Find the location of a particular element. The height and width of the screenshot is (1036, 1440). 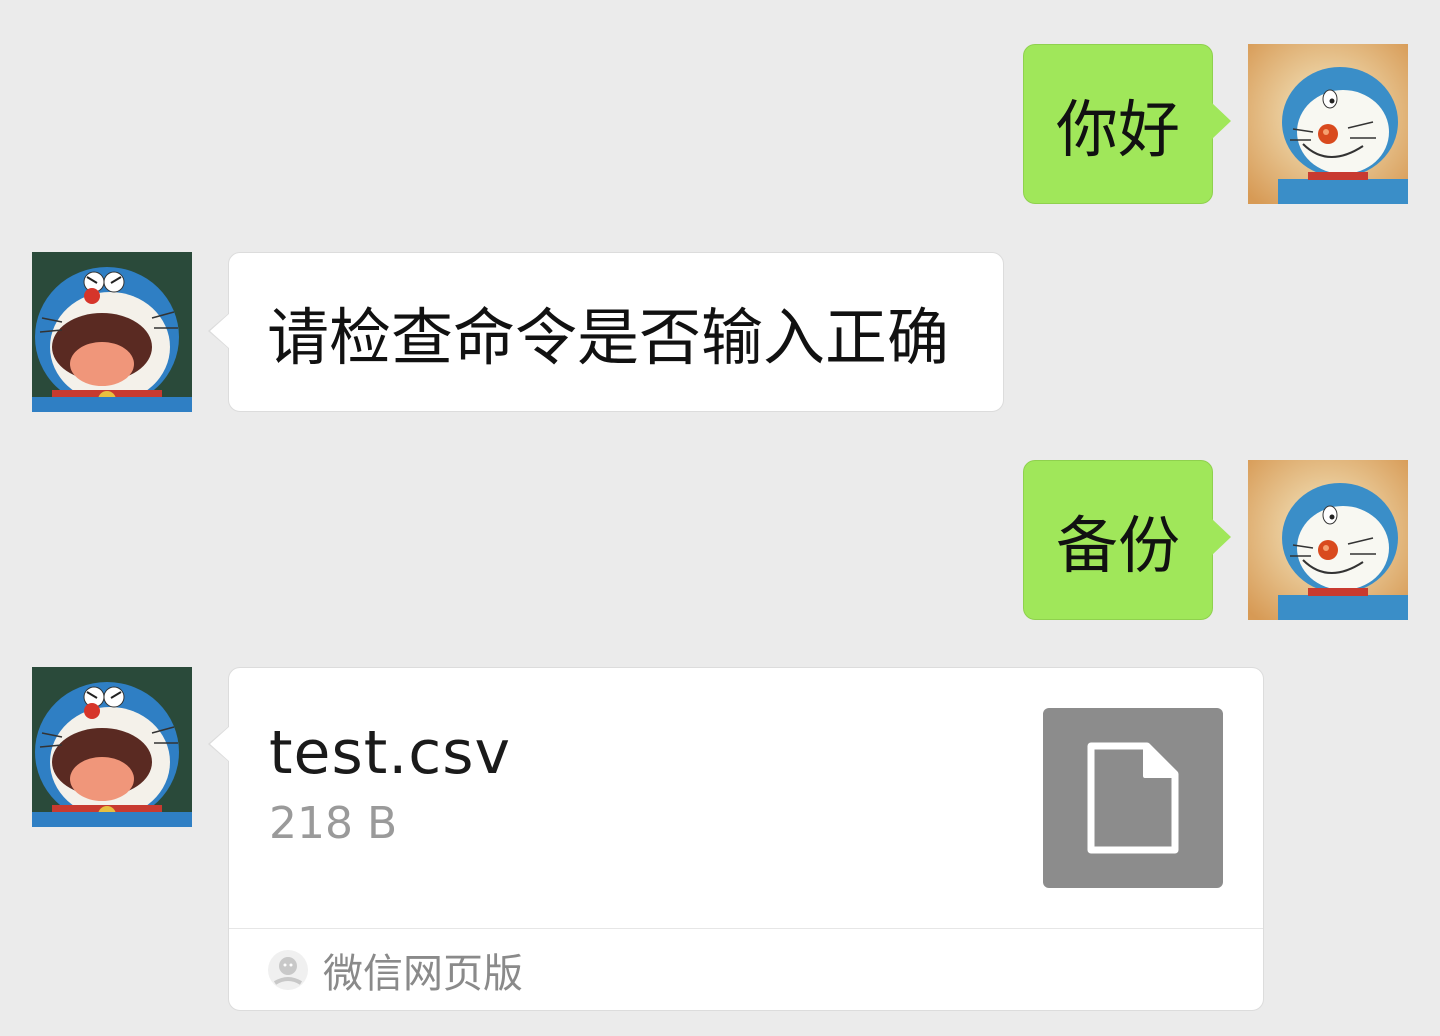

file-name: test.csv is located at coordinates (390, 753).